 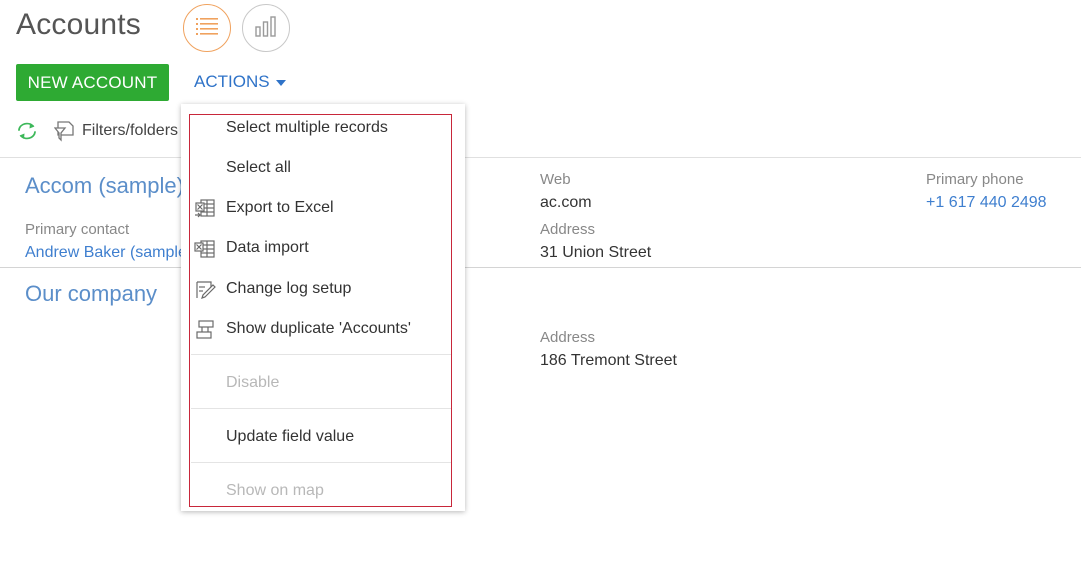 I want to click on account-name-link: Our company, so click(x=91, y=294).